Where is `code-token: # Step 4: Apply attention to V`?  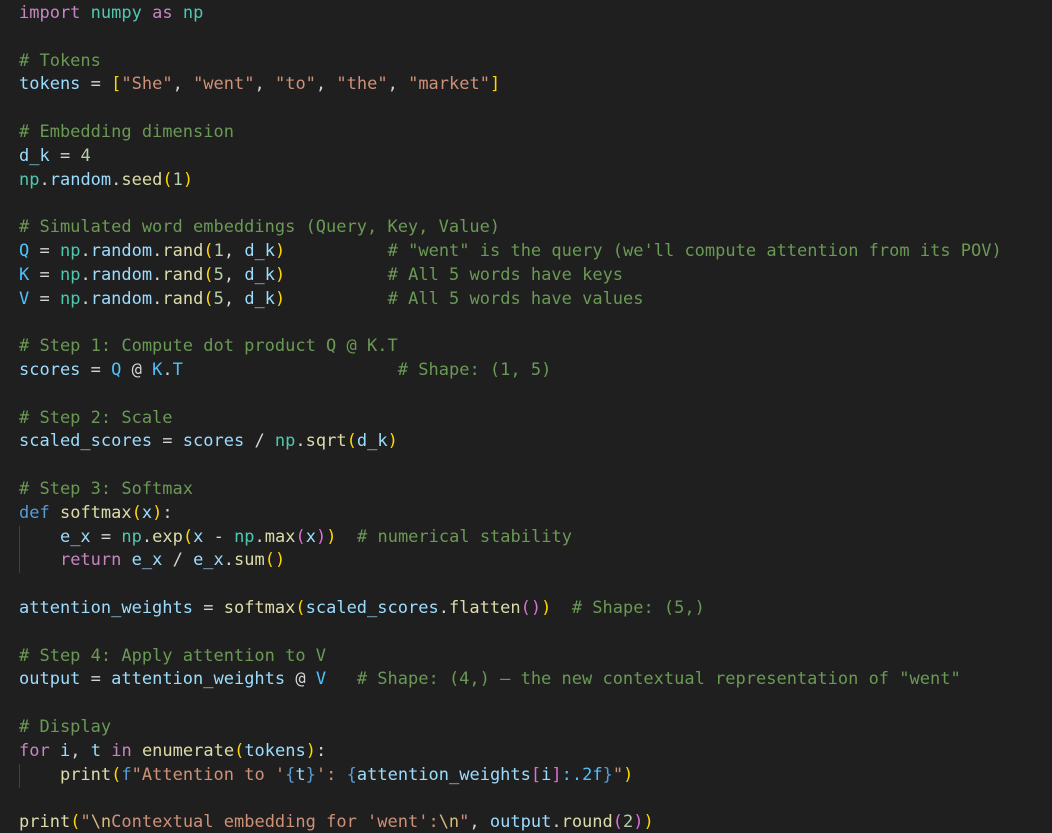 code-token: # Step 4: Apply attention to V is located at coordinates (173, 655).